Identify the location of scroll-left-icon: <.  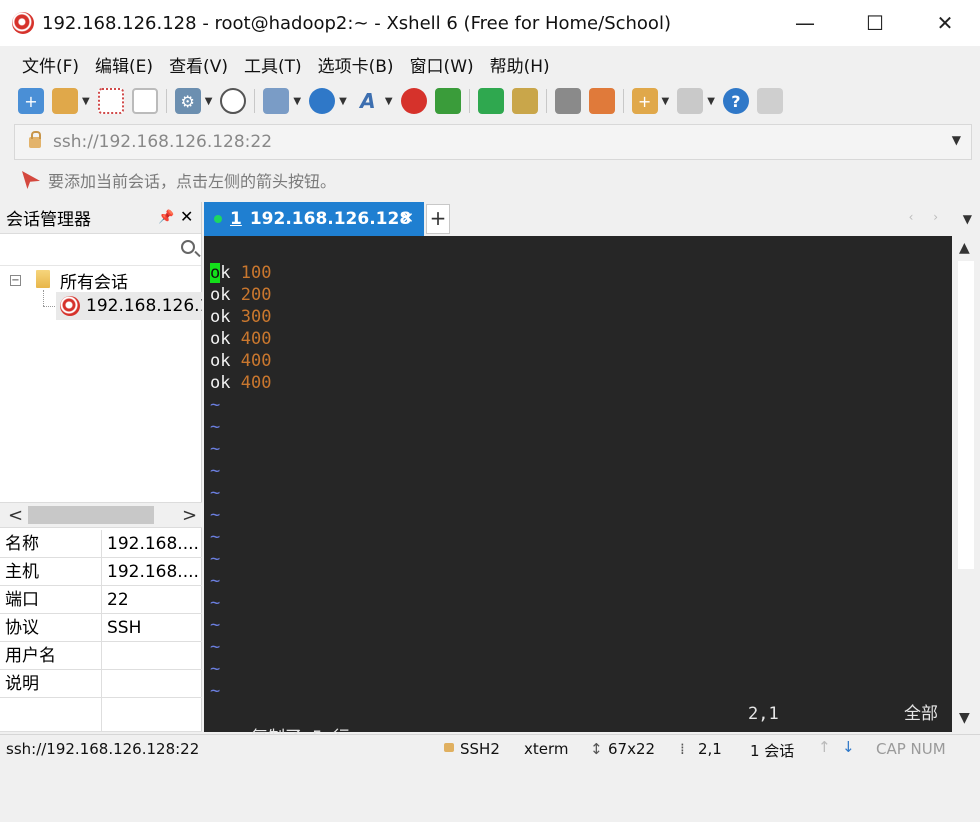
(15, 515).